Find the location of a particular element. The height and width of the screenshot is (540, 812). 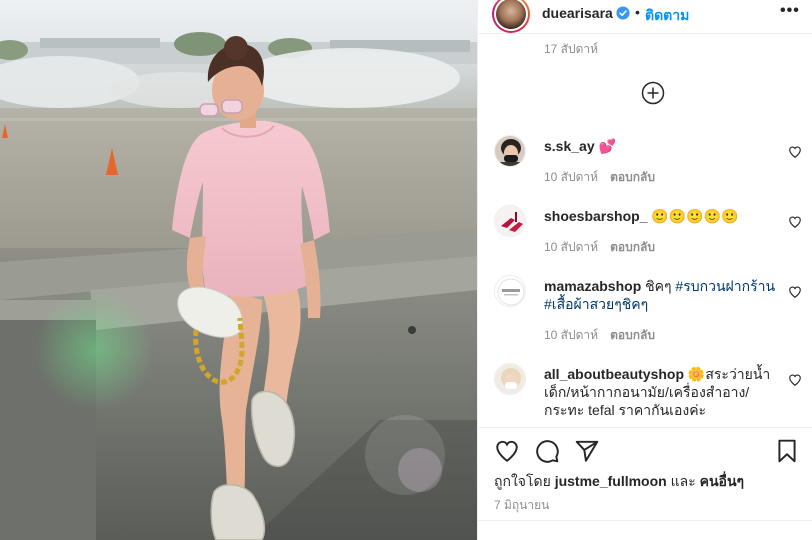

comment-body: 💕 is located at coordinates (607, 146).